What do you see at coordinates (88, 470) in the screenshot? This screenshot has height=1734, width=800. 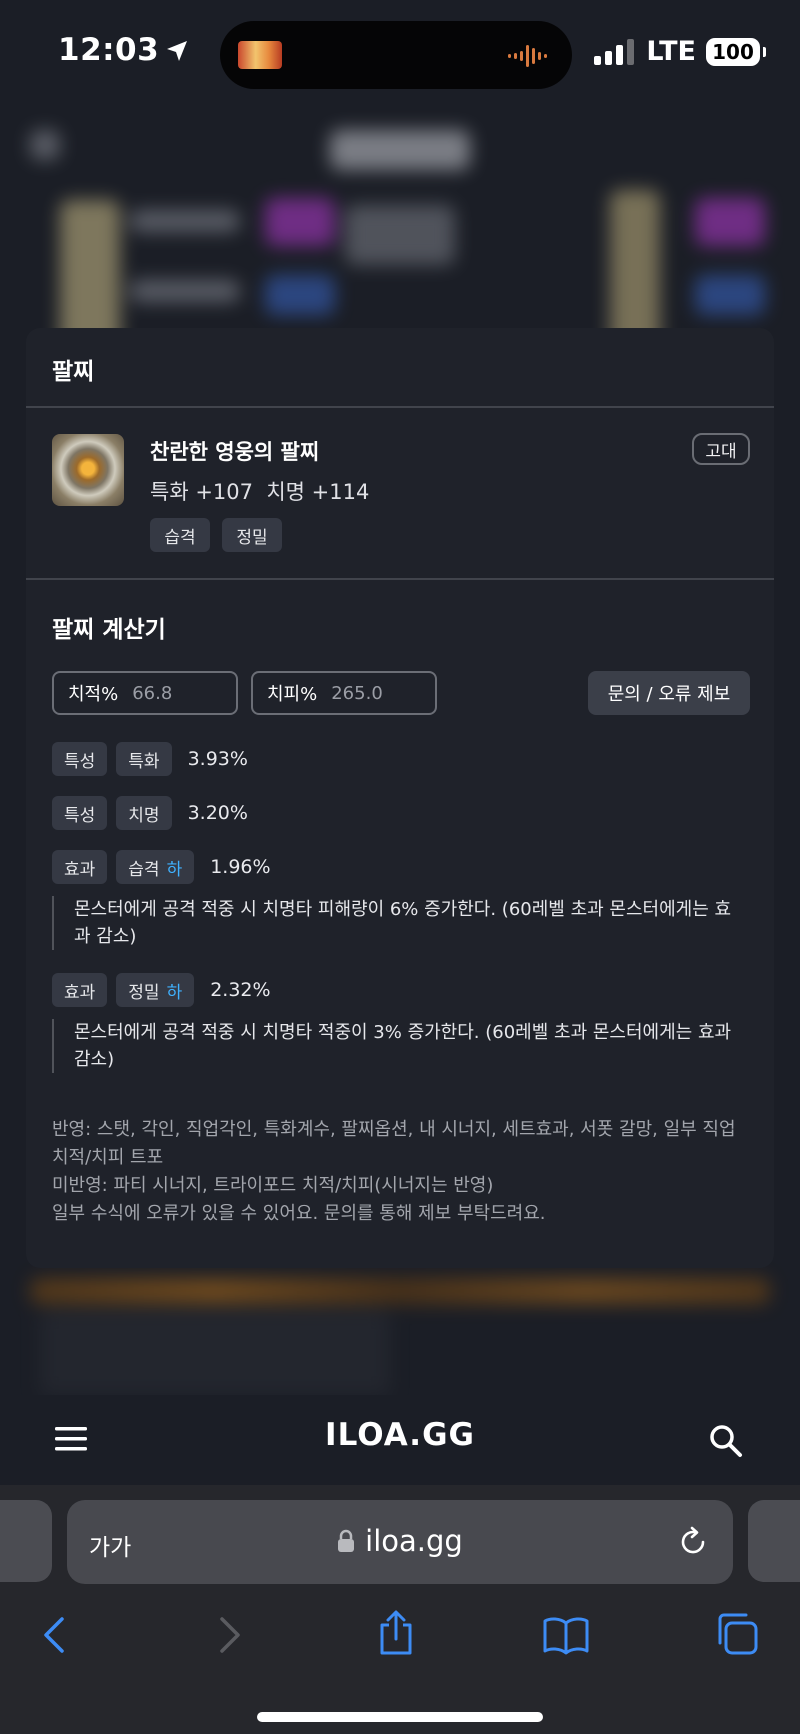 I see `bracelet-item-icon` at bounding box center [88, 470].